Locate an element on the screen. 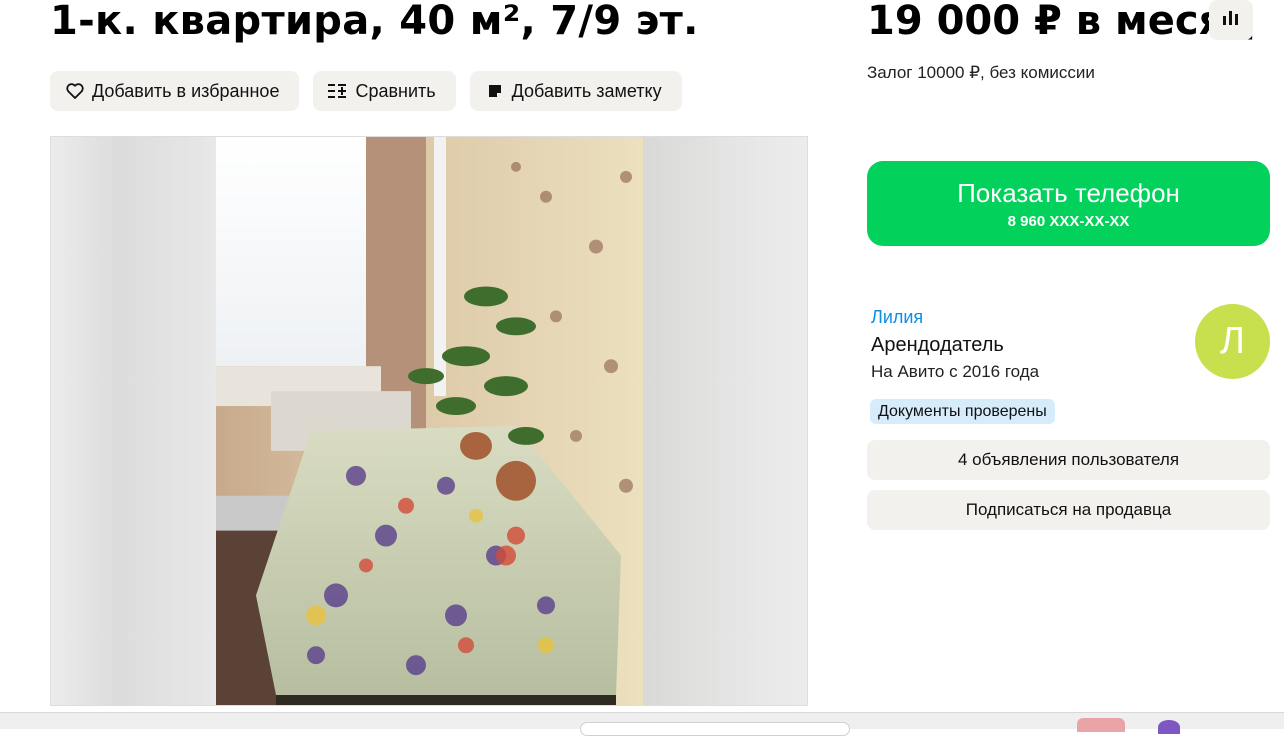 This screenshot has height=736, width=1284. compare-icon is located at coordinates (338, 91).